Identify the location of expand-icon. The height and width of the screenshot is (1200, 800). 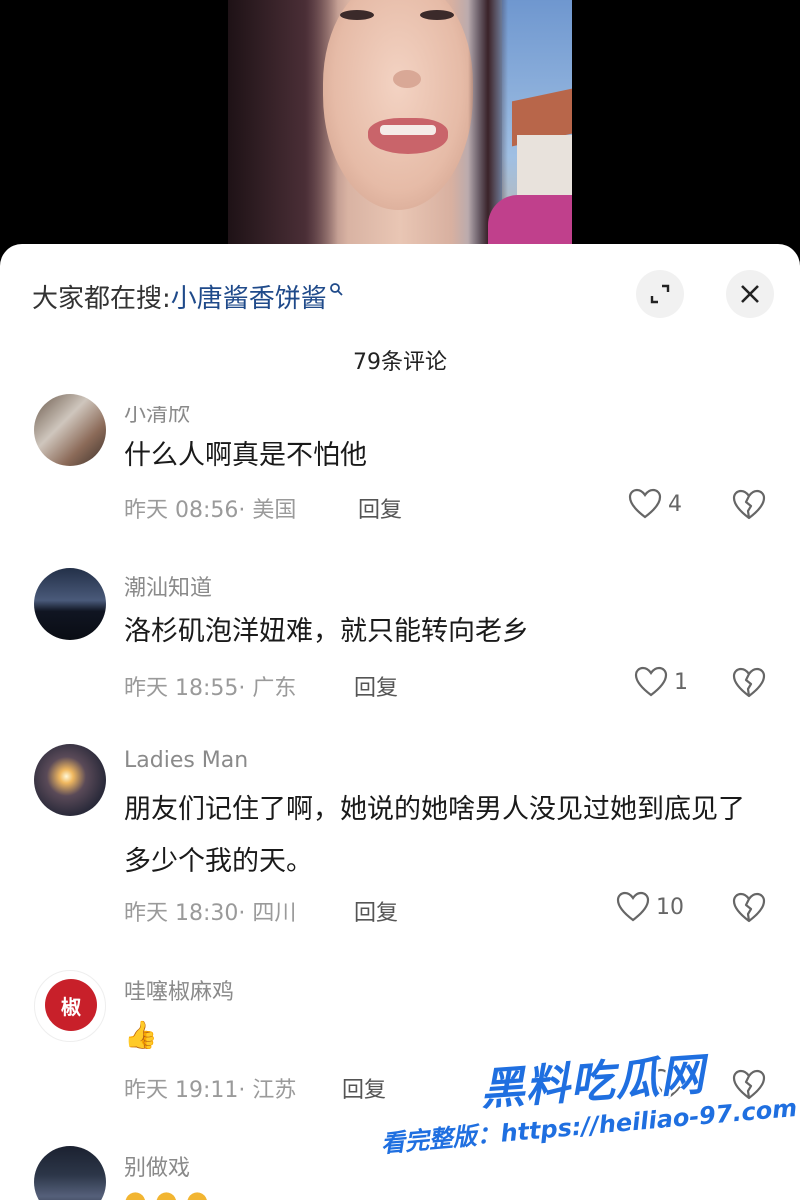
(660, 294).